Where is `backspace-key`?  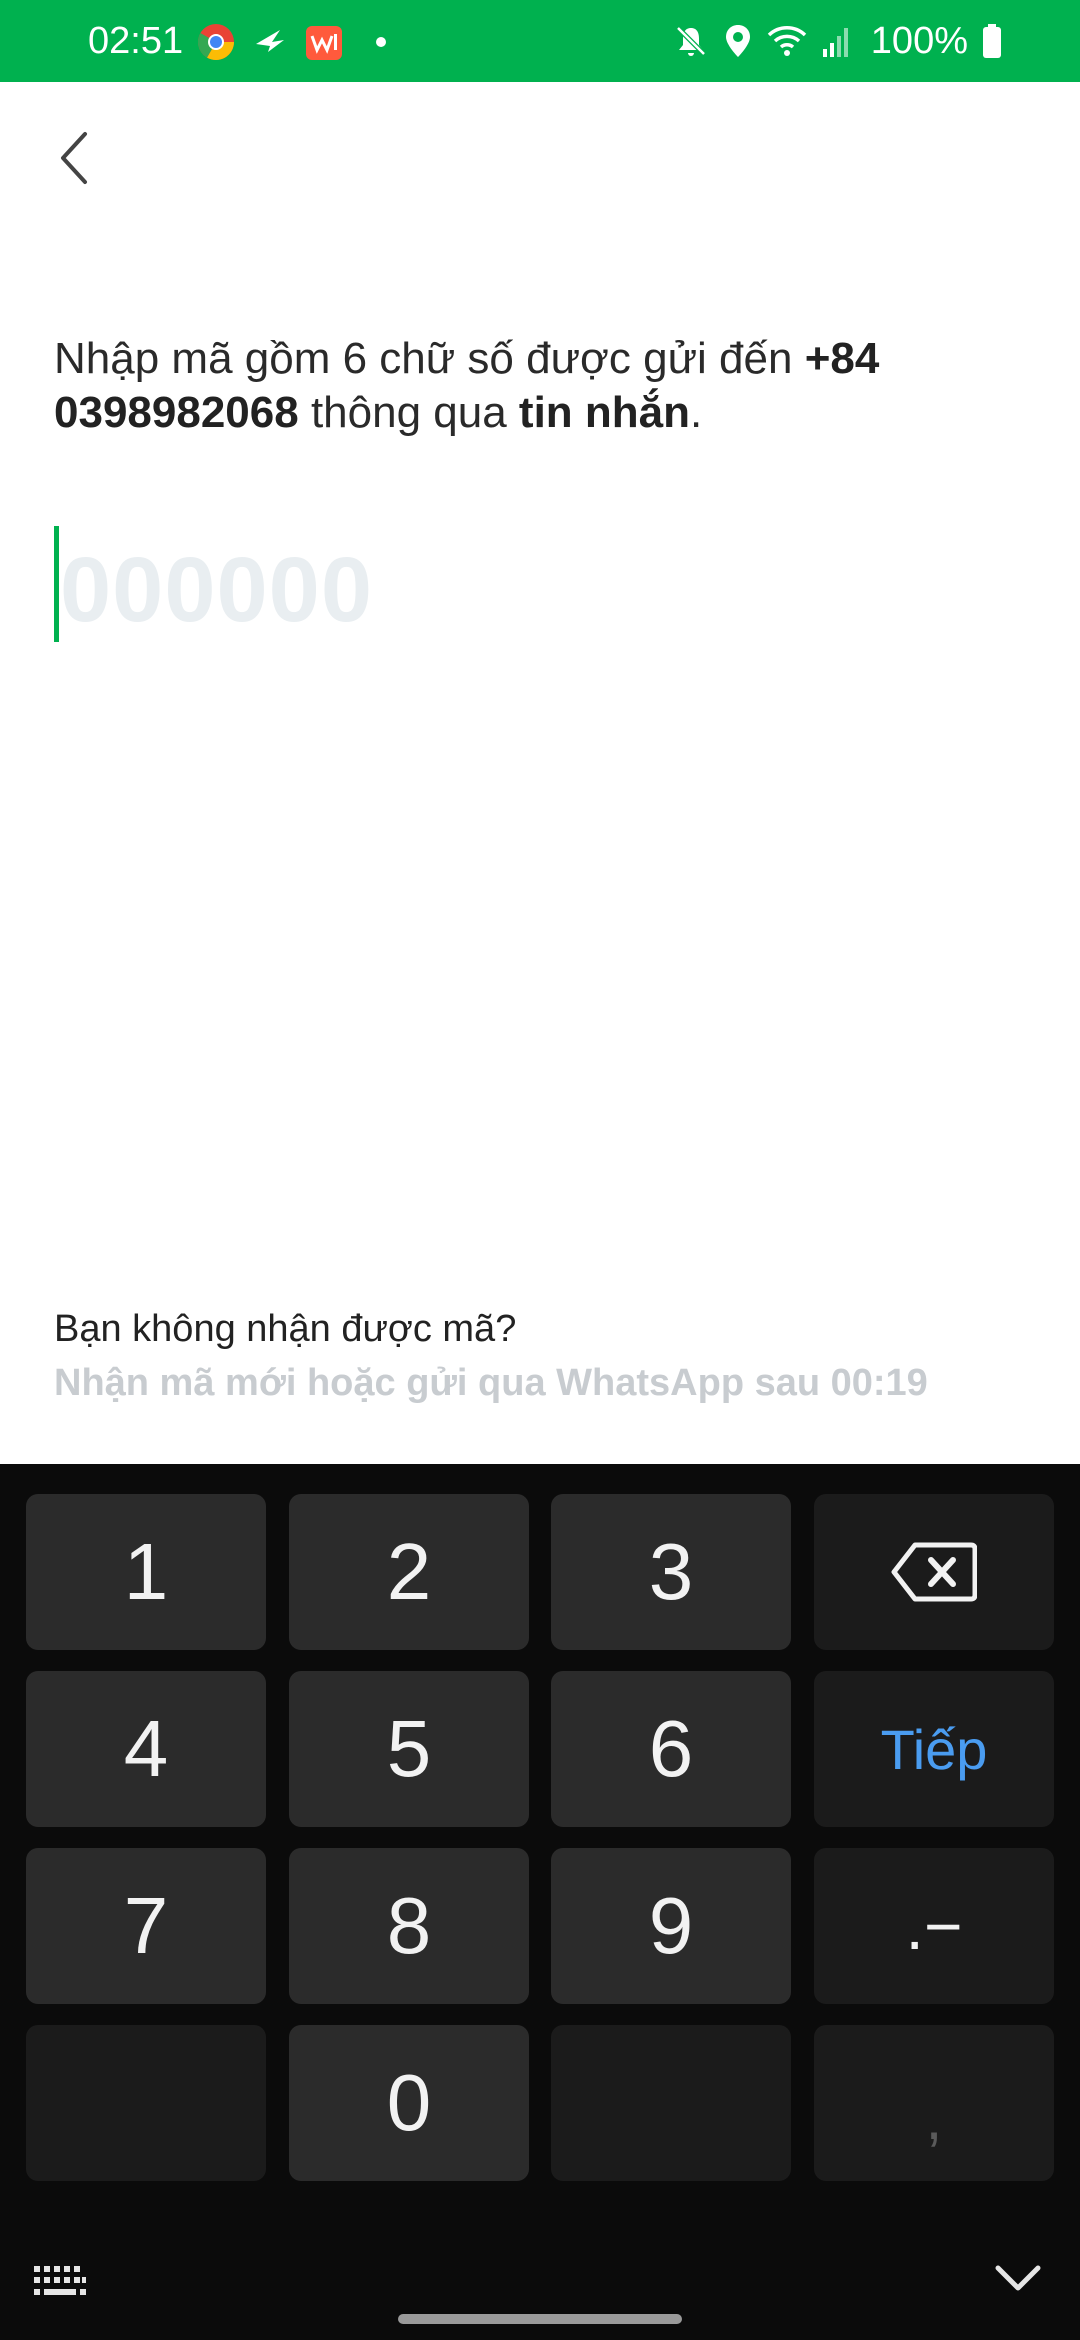
backspace-key is located at coordinates (934, 1572).